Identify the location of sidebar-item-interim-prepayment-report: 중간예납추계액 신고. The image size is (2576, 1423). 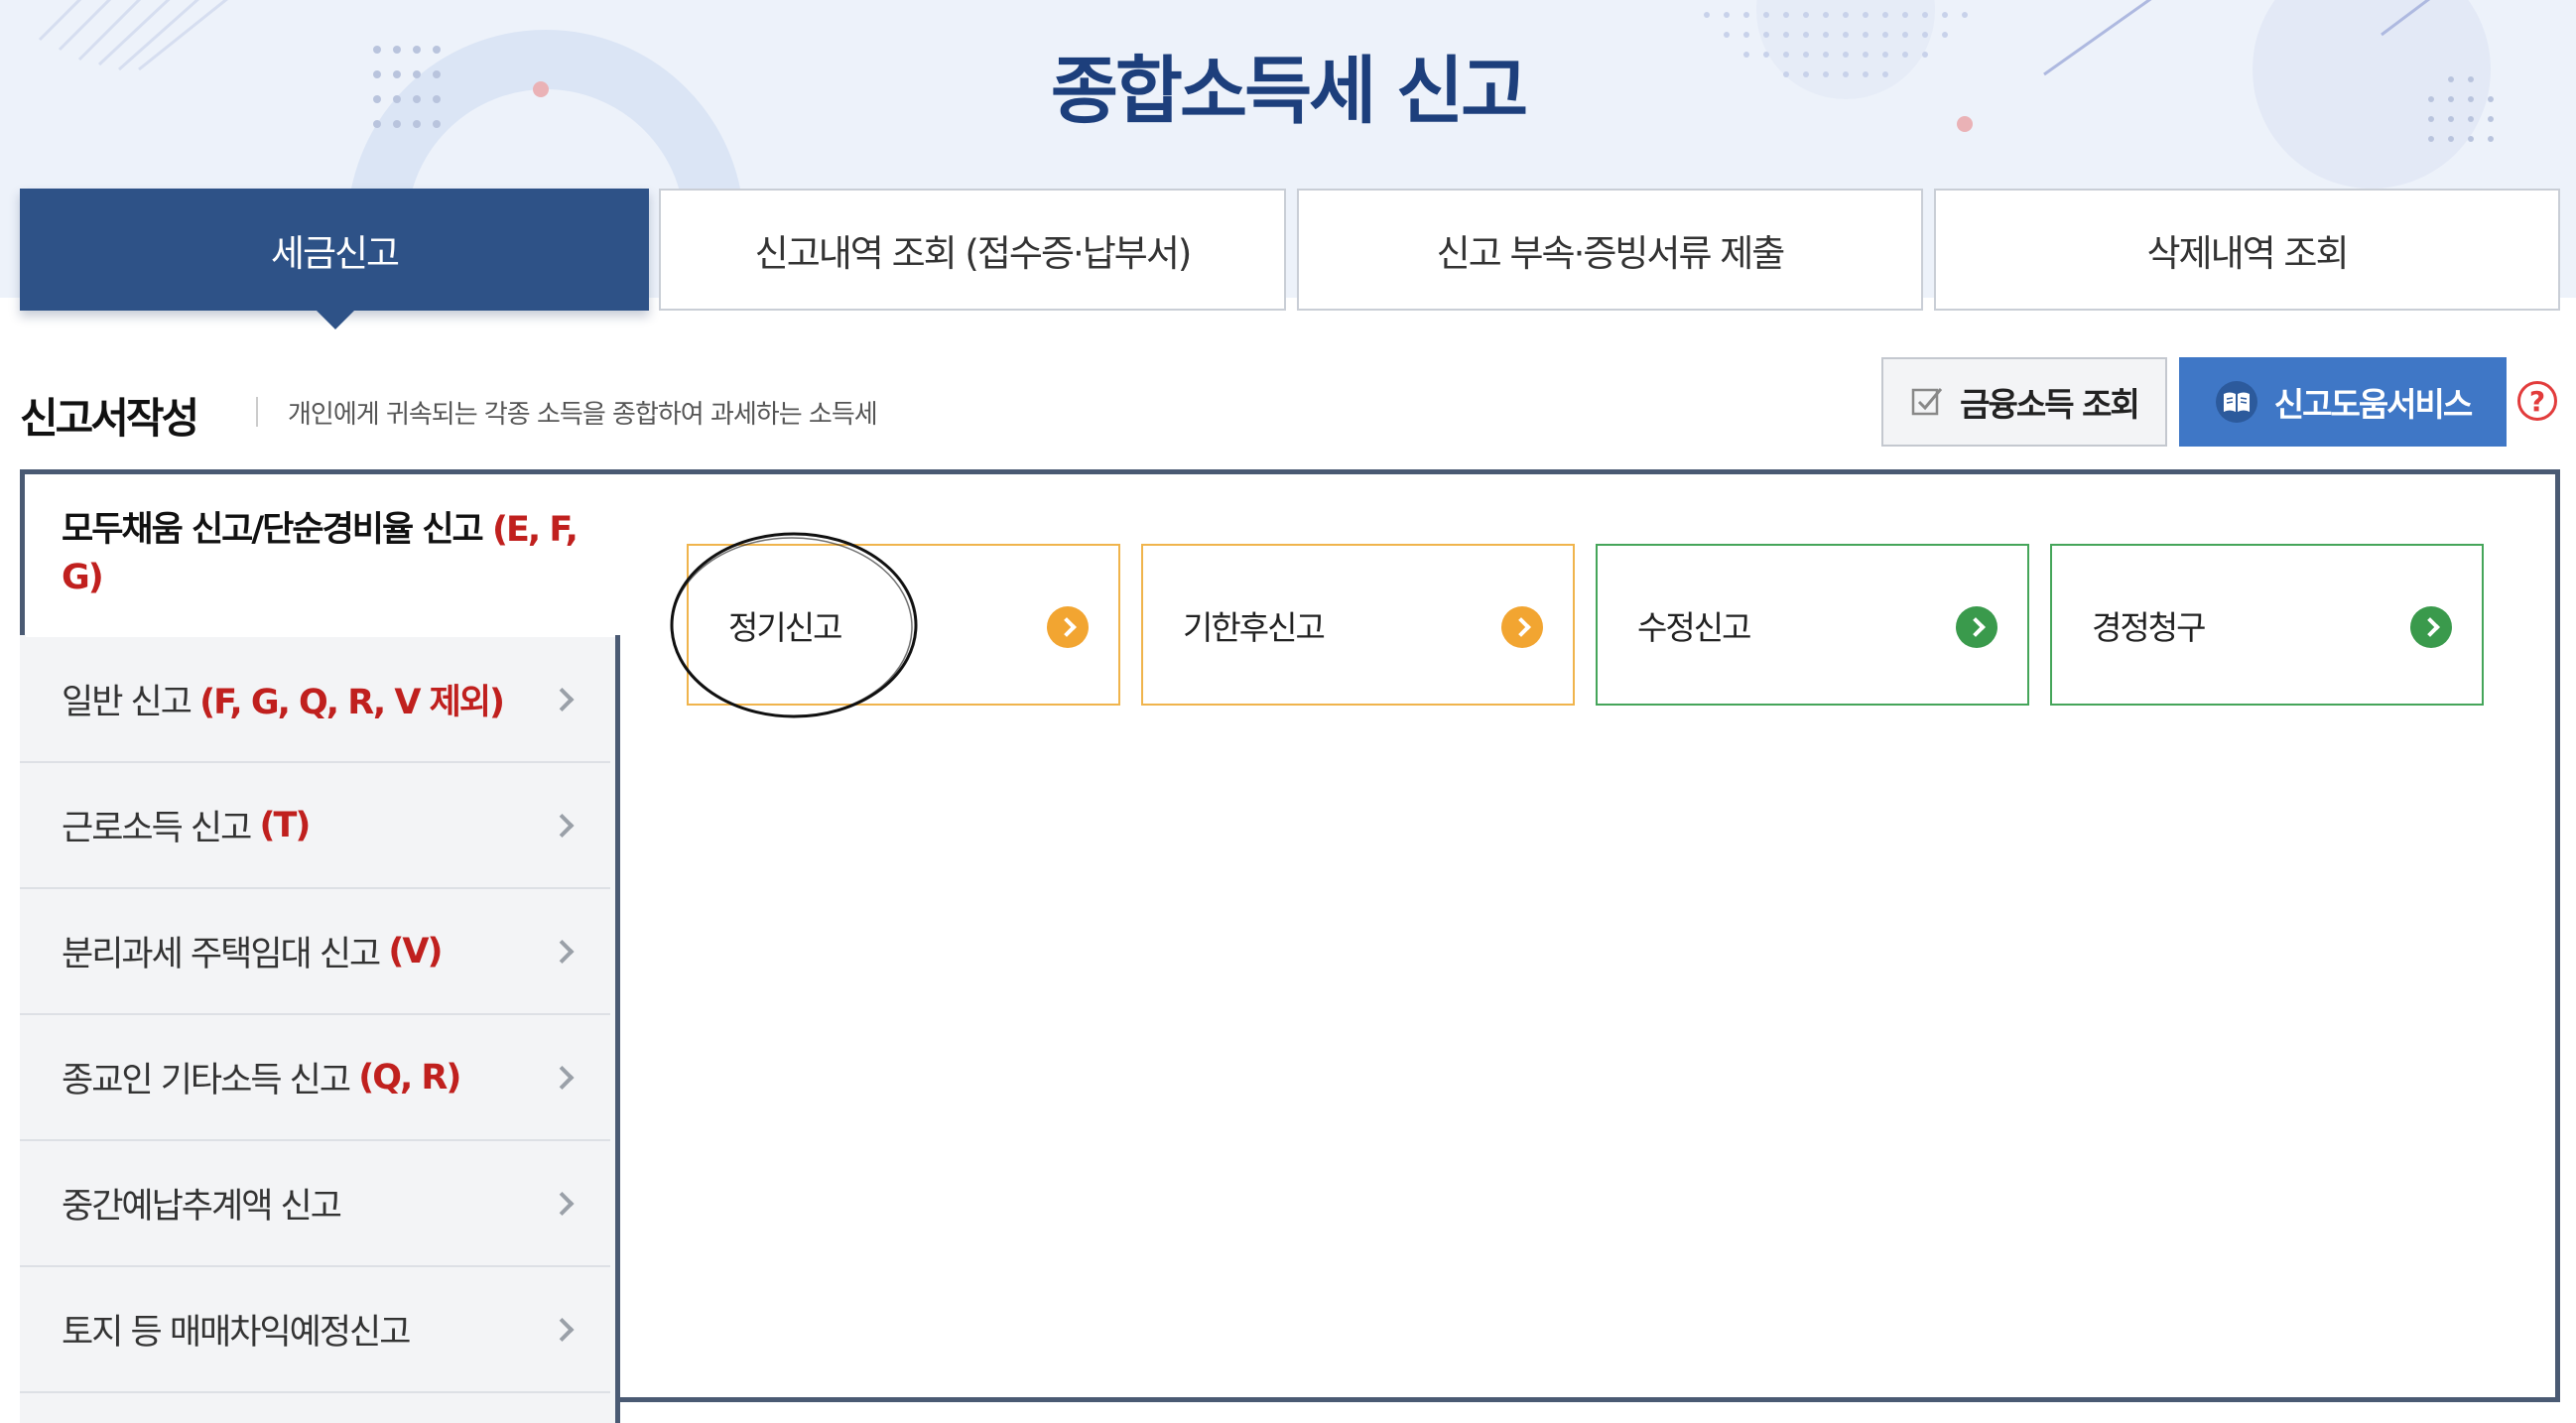
(315, 1204).